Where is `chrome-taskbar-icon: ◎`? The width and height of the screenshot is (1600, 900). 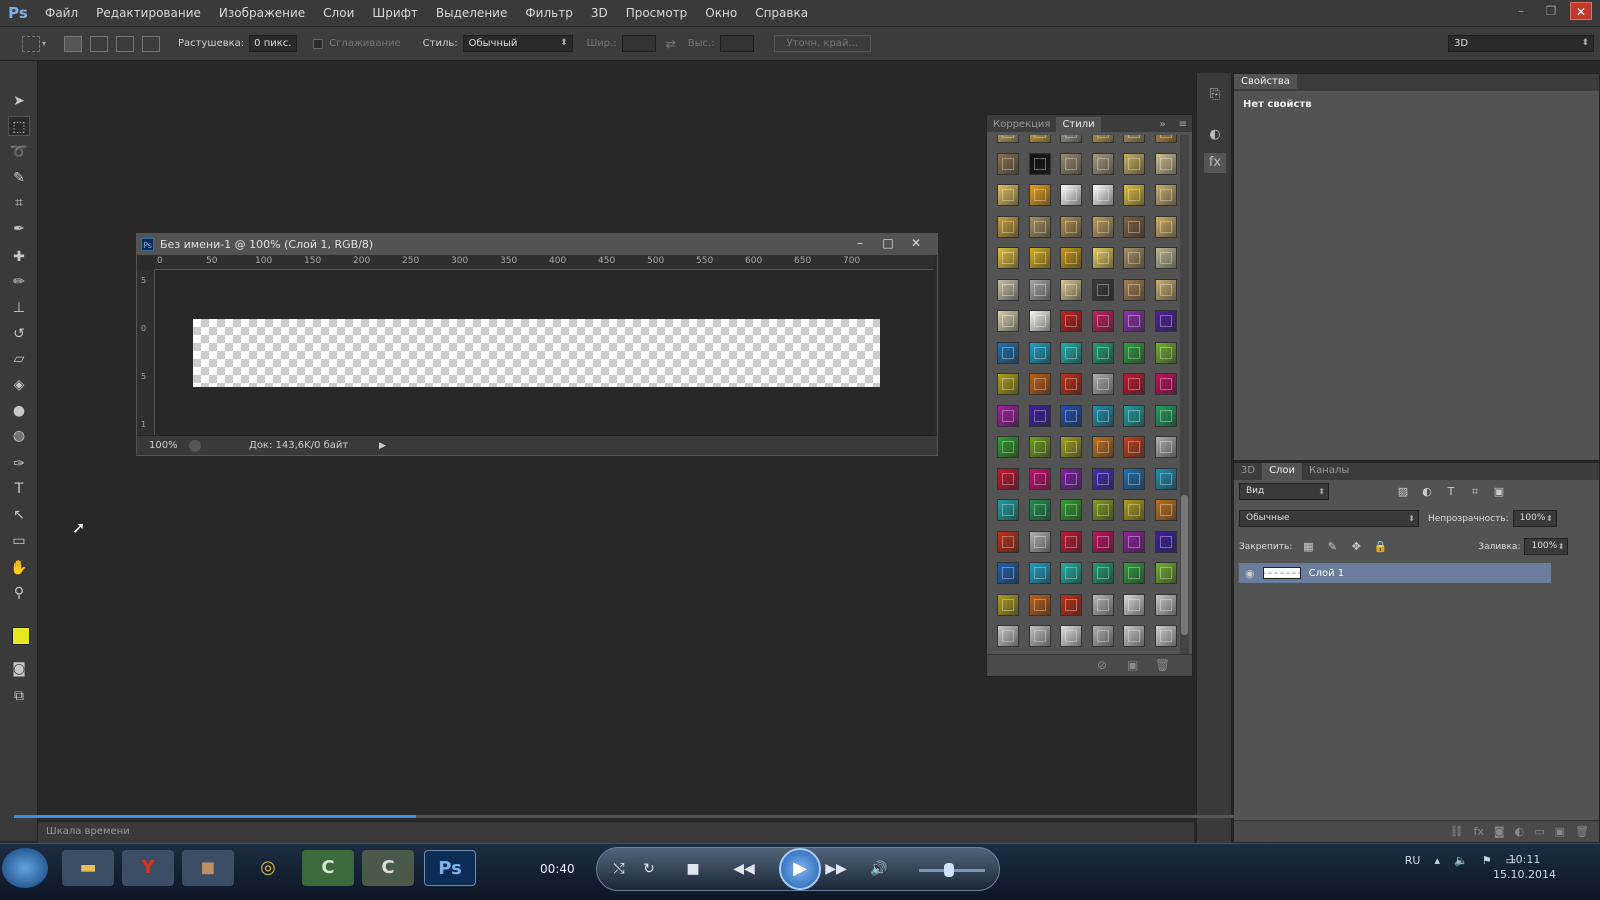
chrome-taskbar-icon: ◎ is located at coordinates (268, 868).